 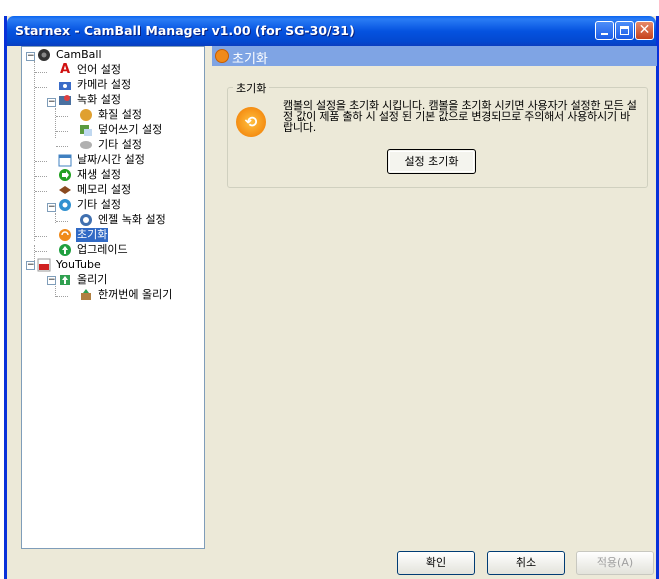 What do you see at coordinates (65, 205) in the screenshot?
I see `settings-icon` at bounding box center [65, 205].